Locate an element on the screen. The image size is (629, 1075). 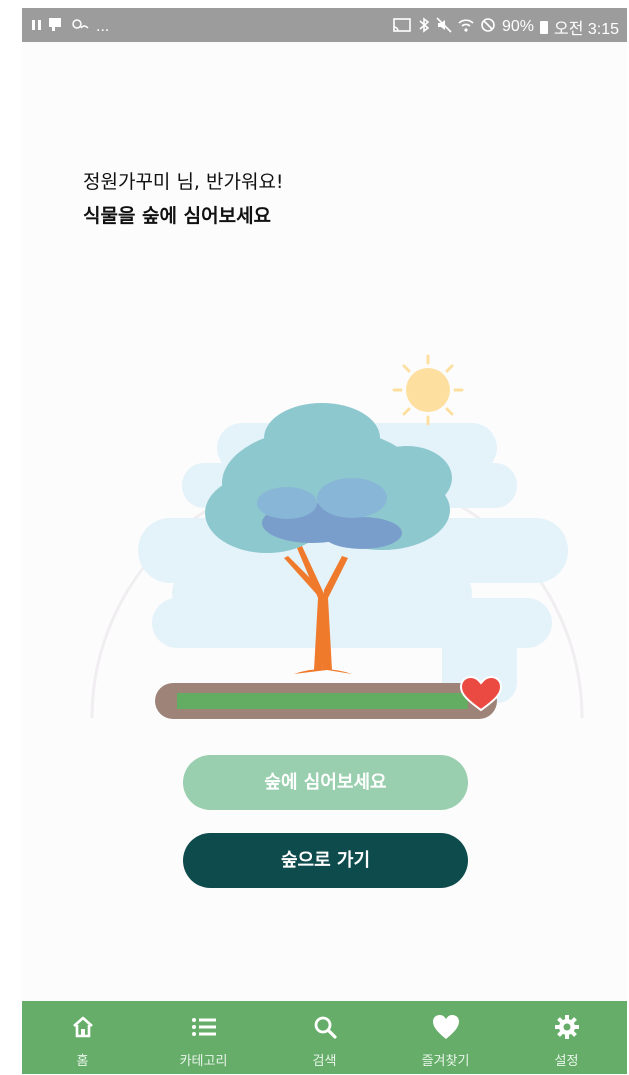
pause-icon is located at coordinates (37, 27).